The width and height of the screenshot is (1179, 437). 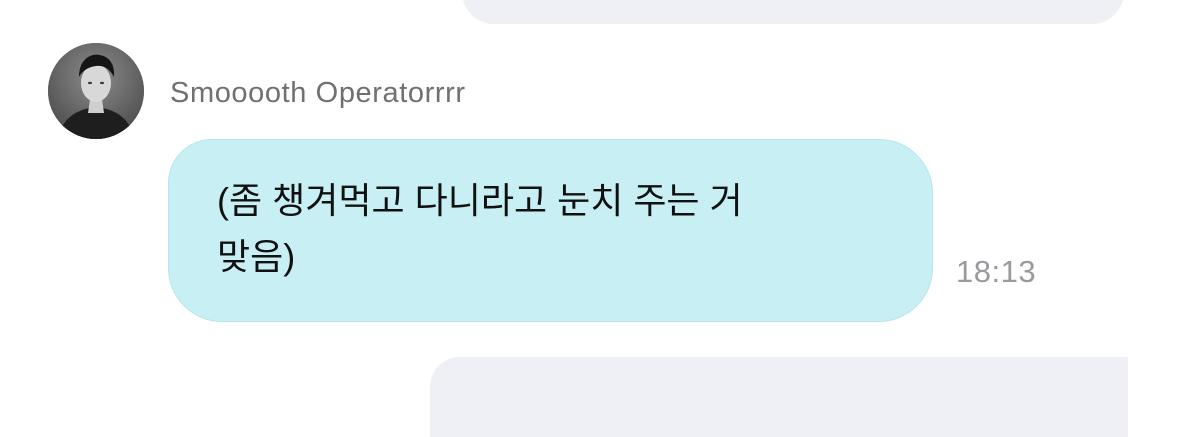 I want to click on profile-photo-icon, so click(x=96, y=91).